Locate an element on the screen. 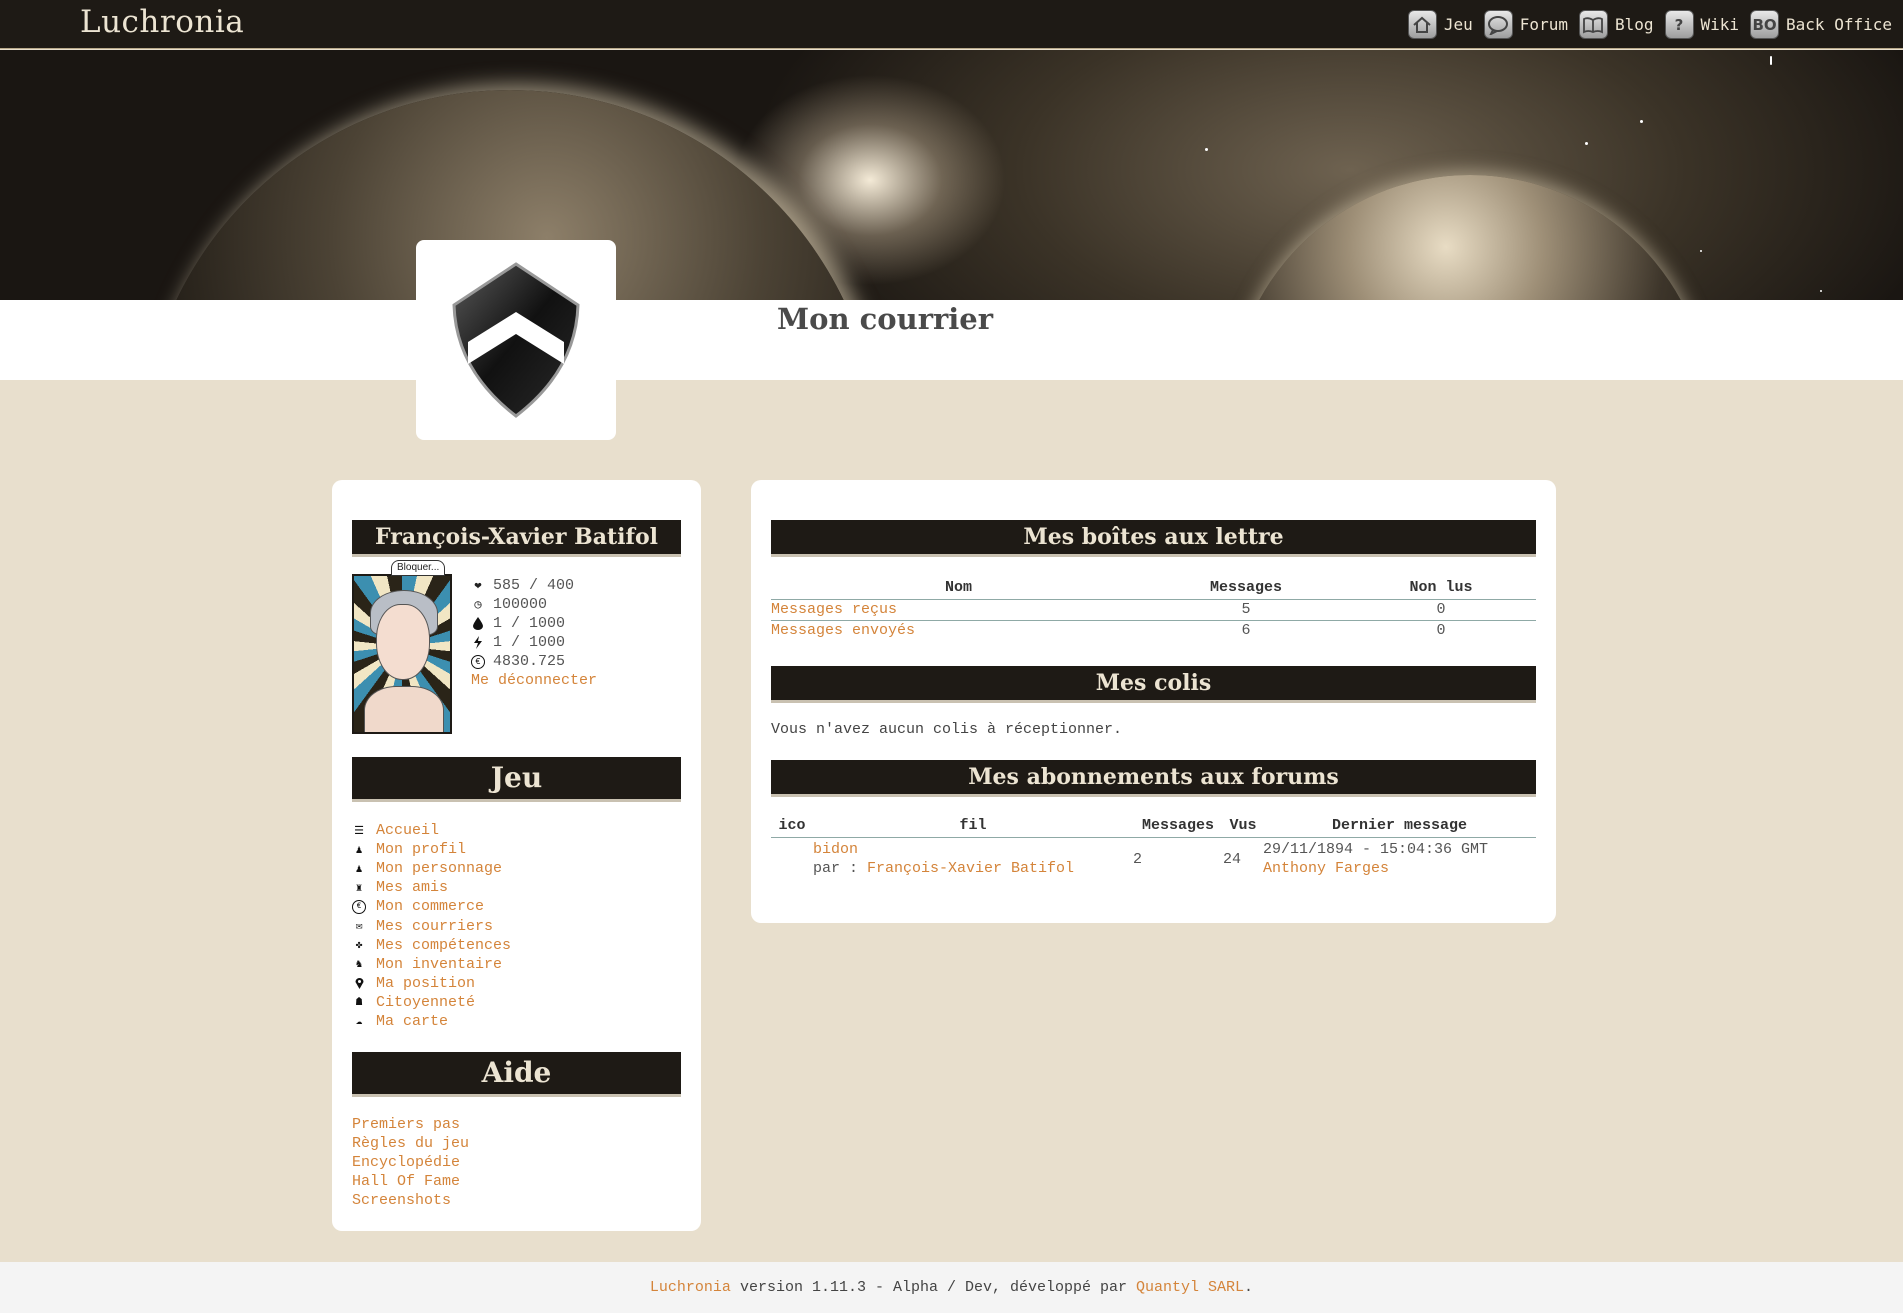 This screenshot has height=1313, width=1903. stat-water: 1 / 1000 is located at coordinates (534, 623).